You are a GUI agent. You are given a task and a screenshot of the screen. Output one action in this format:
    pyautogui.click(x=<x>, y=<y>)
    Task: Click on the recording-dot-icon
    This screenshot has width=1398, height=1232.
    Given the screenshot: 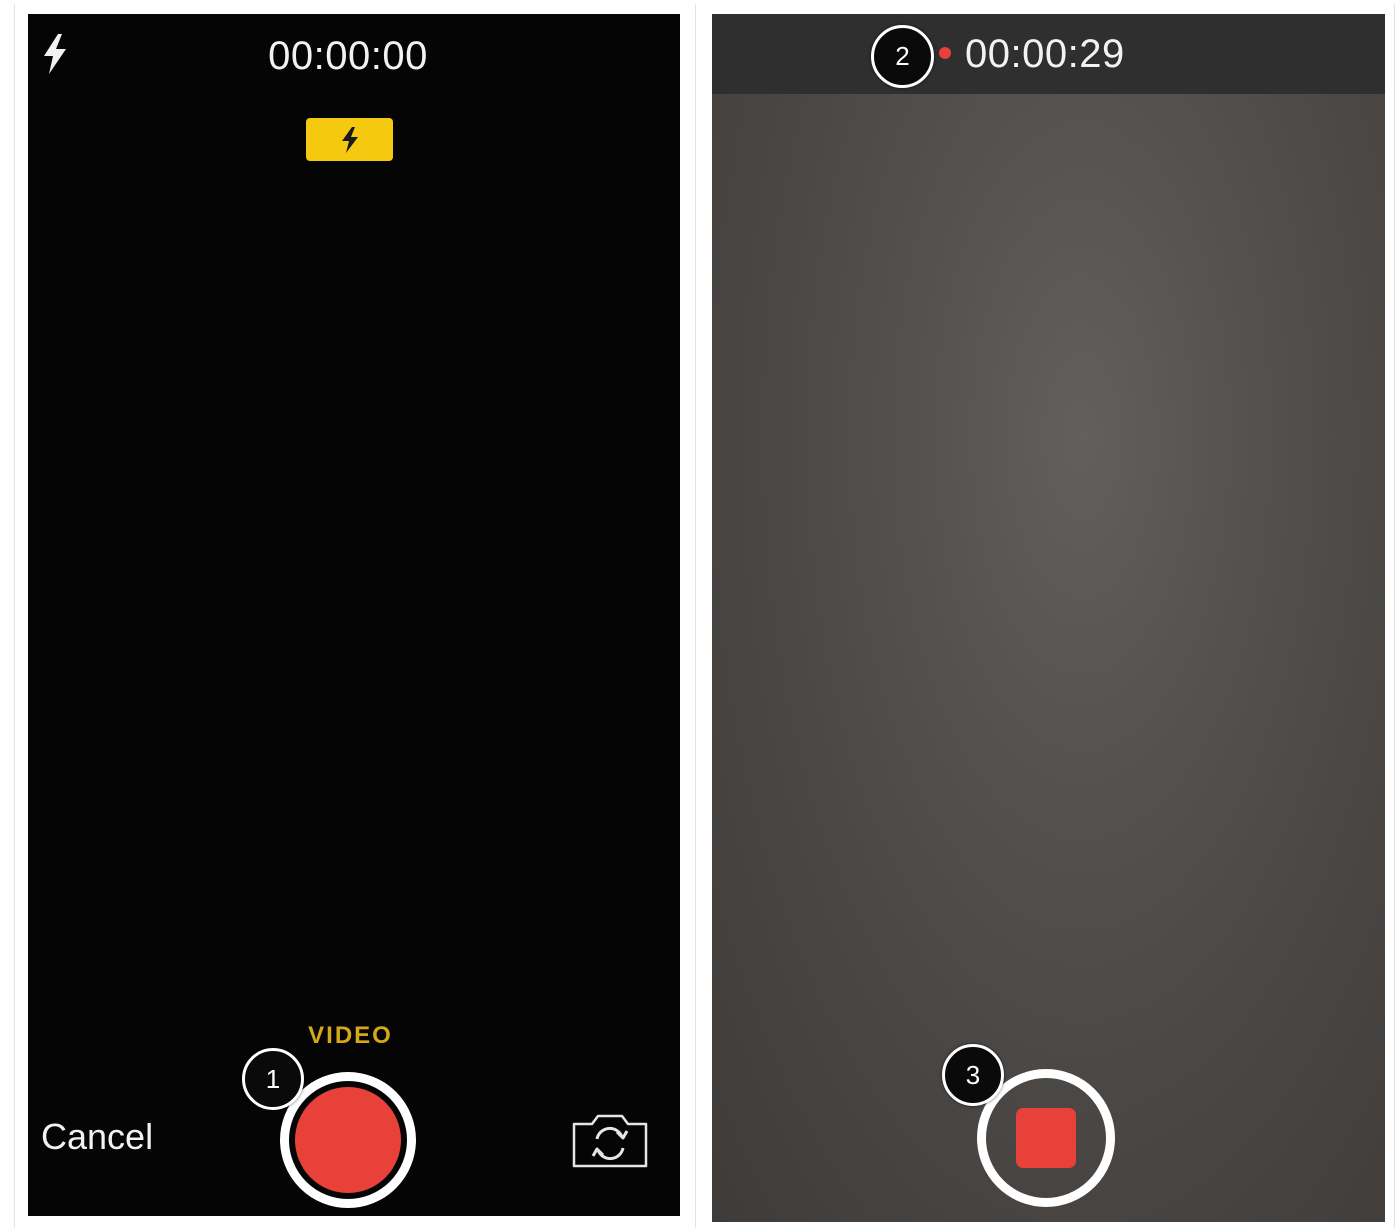 What is the action you would take?
    pyautogui.click(x=945, y=53)
    